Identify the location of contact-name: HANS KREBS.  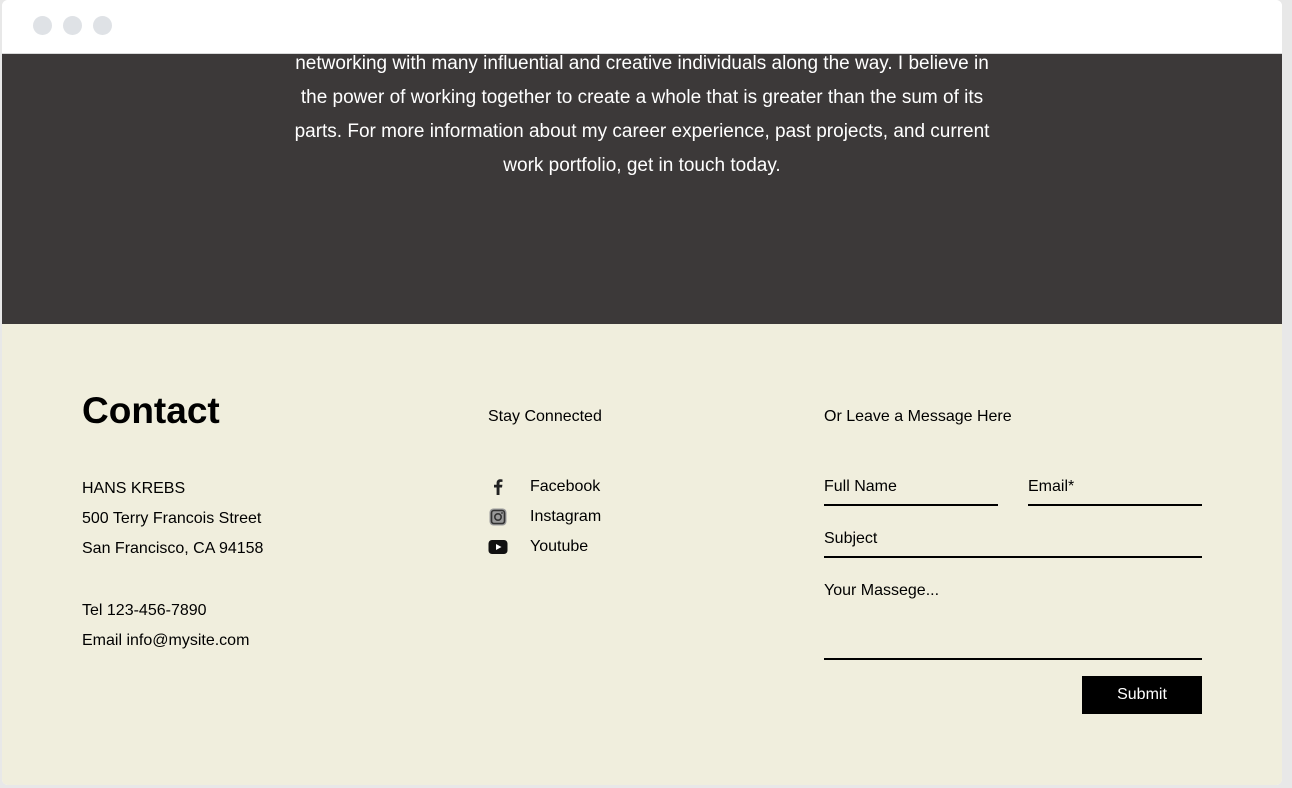
(134, 488).